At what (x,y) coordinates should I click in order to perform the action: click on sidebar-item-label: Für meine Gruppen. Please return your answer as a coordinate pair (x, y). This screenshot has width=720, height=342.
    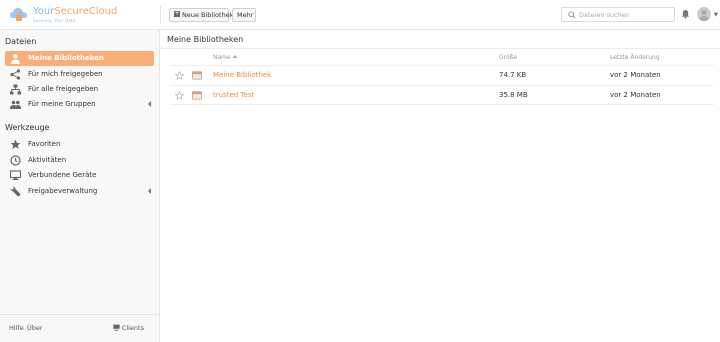
    Looking at the image, I should click on (62, 104).